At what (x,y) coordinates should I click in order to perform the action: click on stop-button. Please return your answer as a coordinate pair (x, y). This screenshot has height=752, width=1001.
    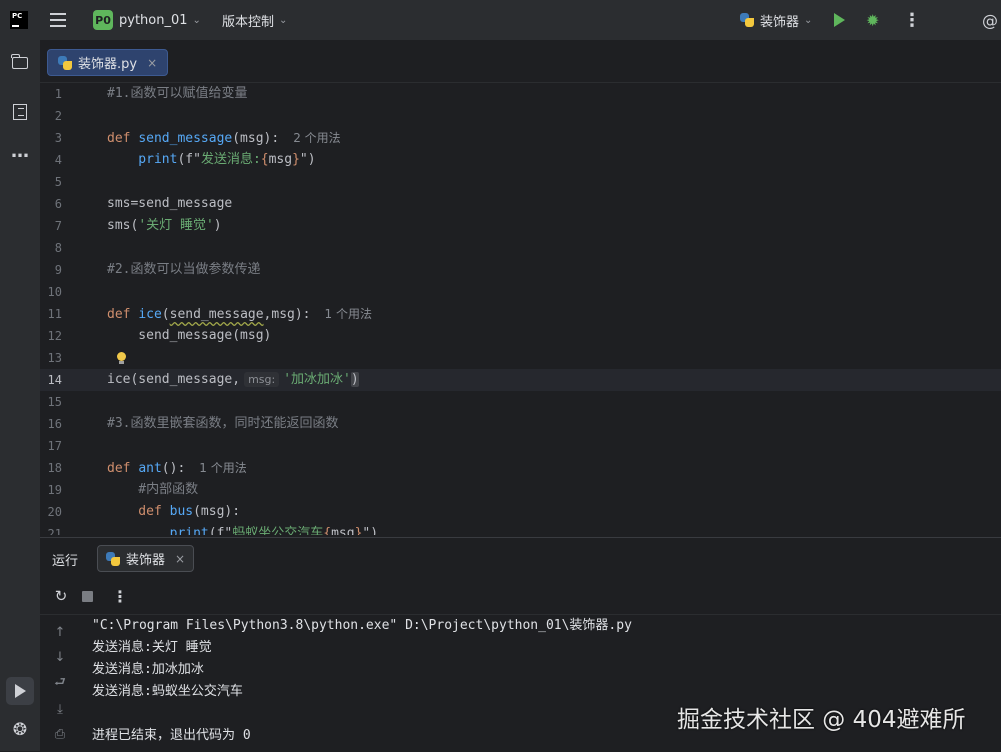
    Looking at the image, I should click on (87, 596).